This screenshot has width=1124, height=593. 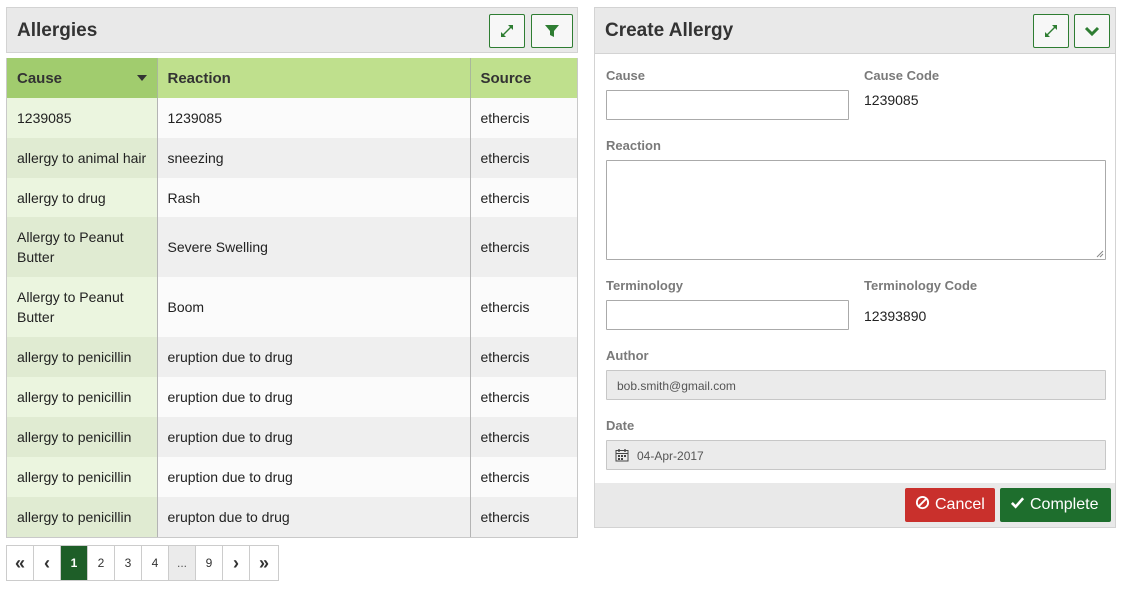 I want to click on expand-button, so click(x=507, y=31).